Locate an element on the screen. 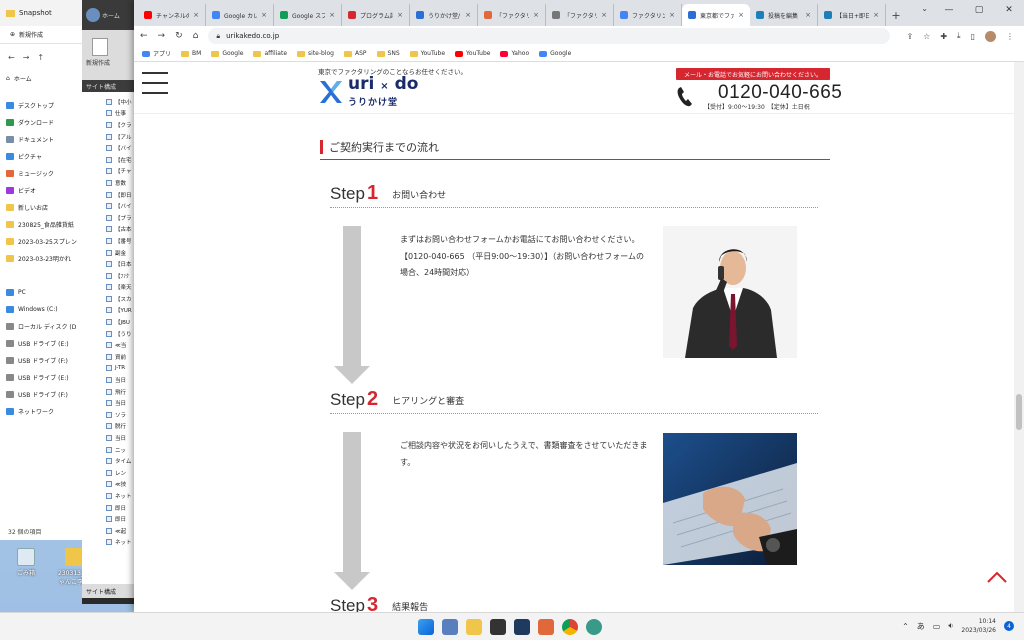 This screenshot has width=1024, height=640. builder-list-item: 【スカ is located at coordinates (112, 299).